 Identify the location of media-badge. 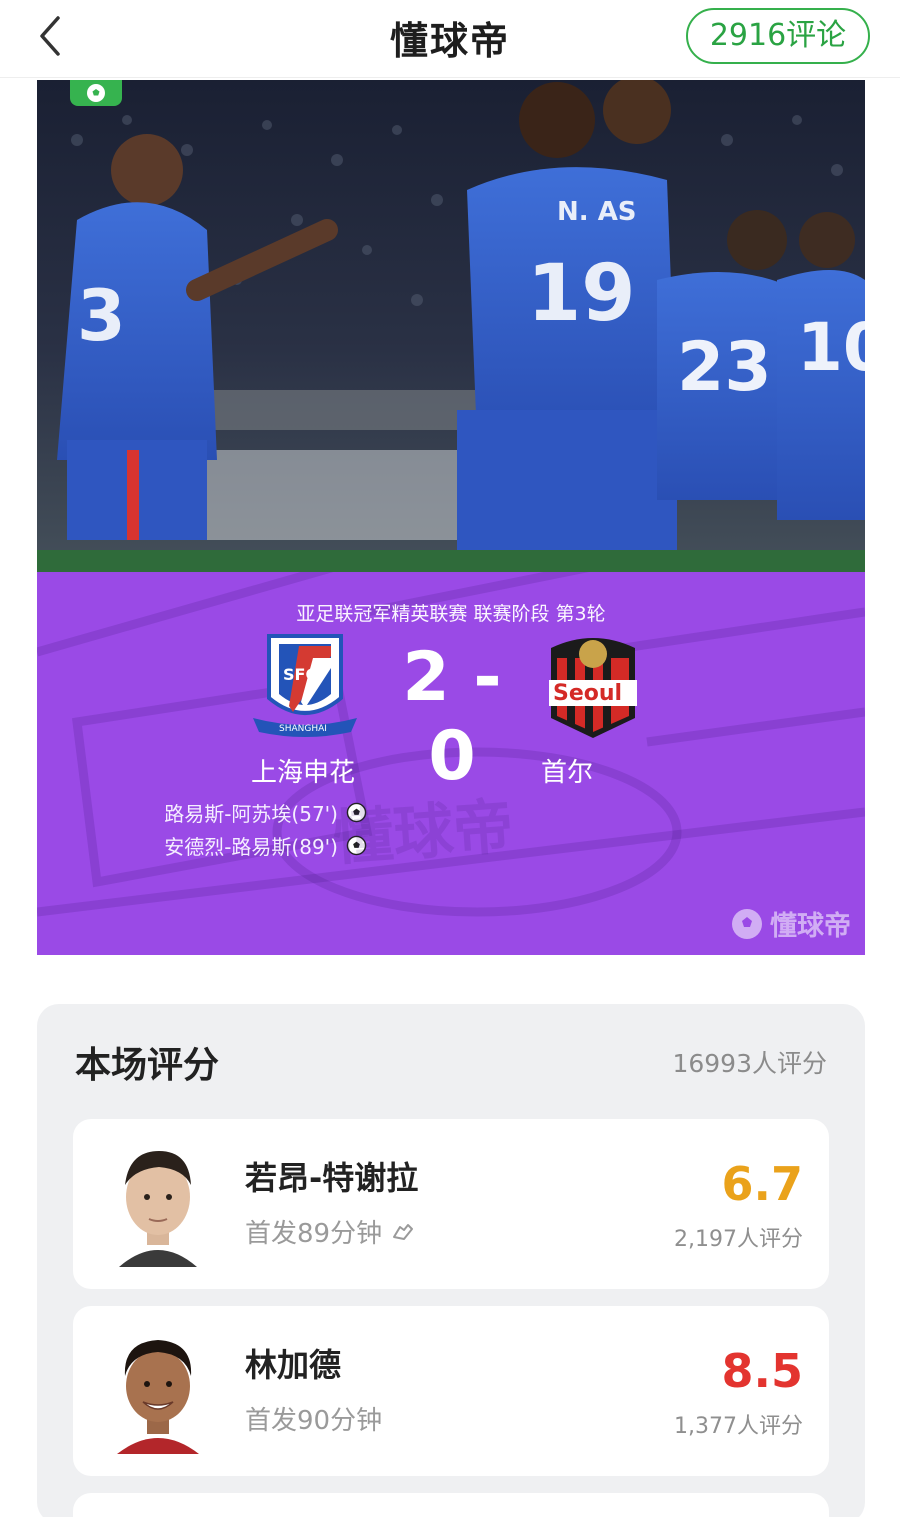
(96, 93).